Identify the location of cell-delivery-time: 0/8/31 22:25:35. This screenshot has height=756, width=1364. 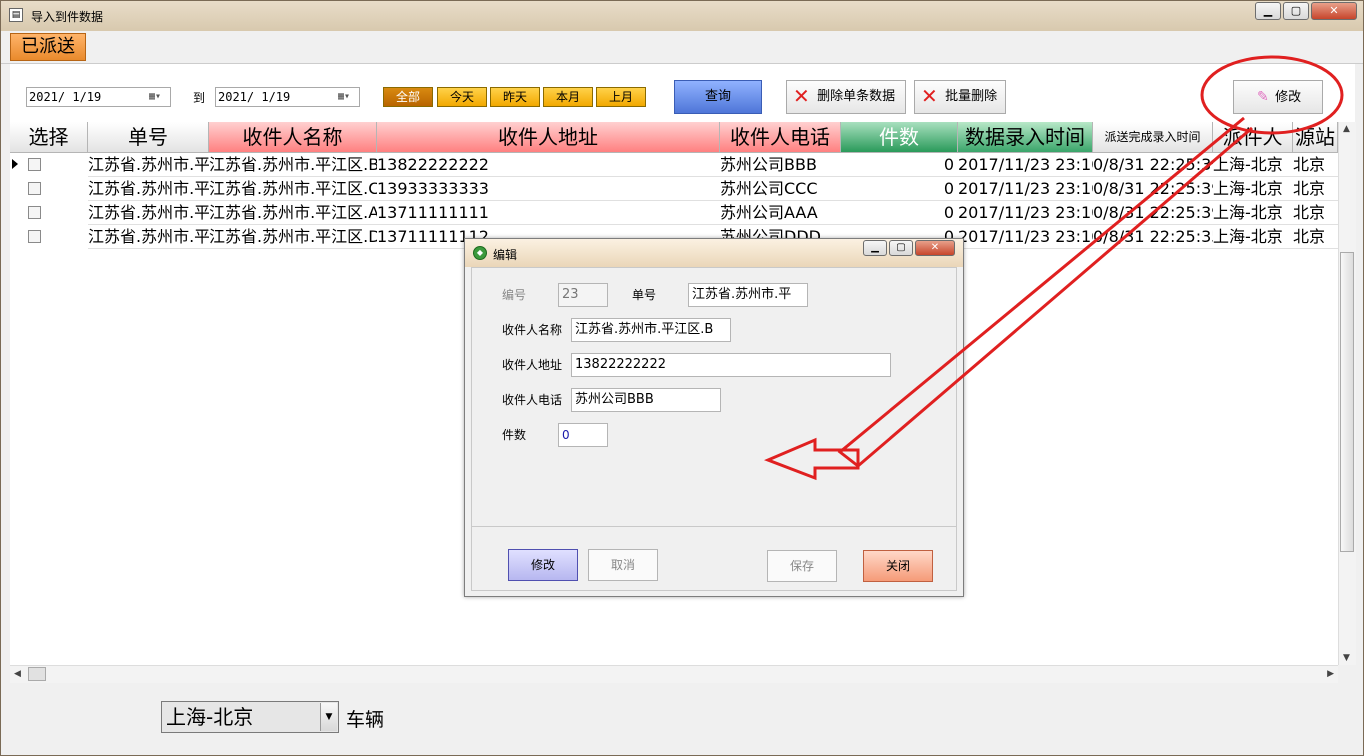
(1153, 237).